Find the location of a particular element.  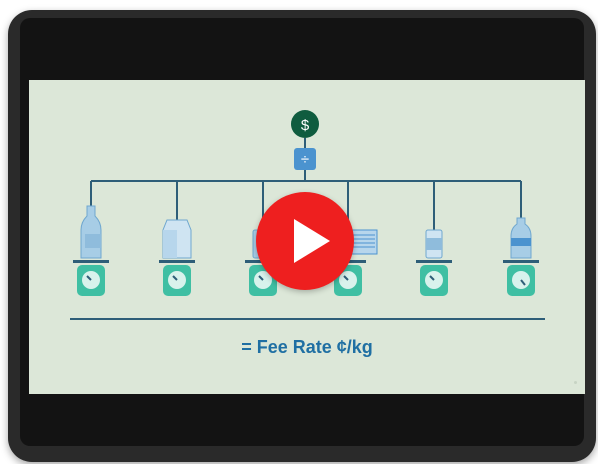

can-icon is located at coordinates (434, 244).